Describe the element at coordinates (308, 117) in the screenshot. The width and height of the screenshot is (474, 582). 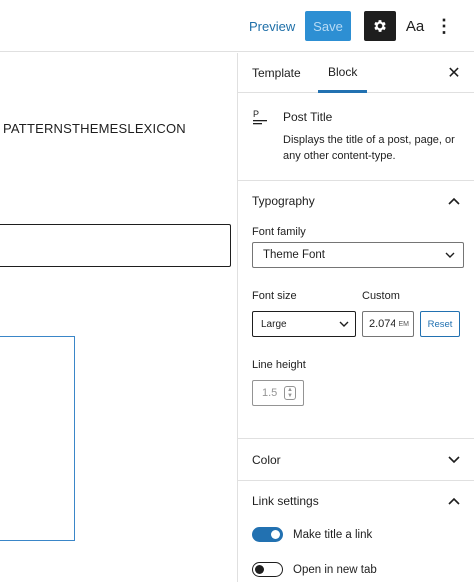
I see `block-title: Post Title` at that location.